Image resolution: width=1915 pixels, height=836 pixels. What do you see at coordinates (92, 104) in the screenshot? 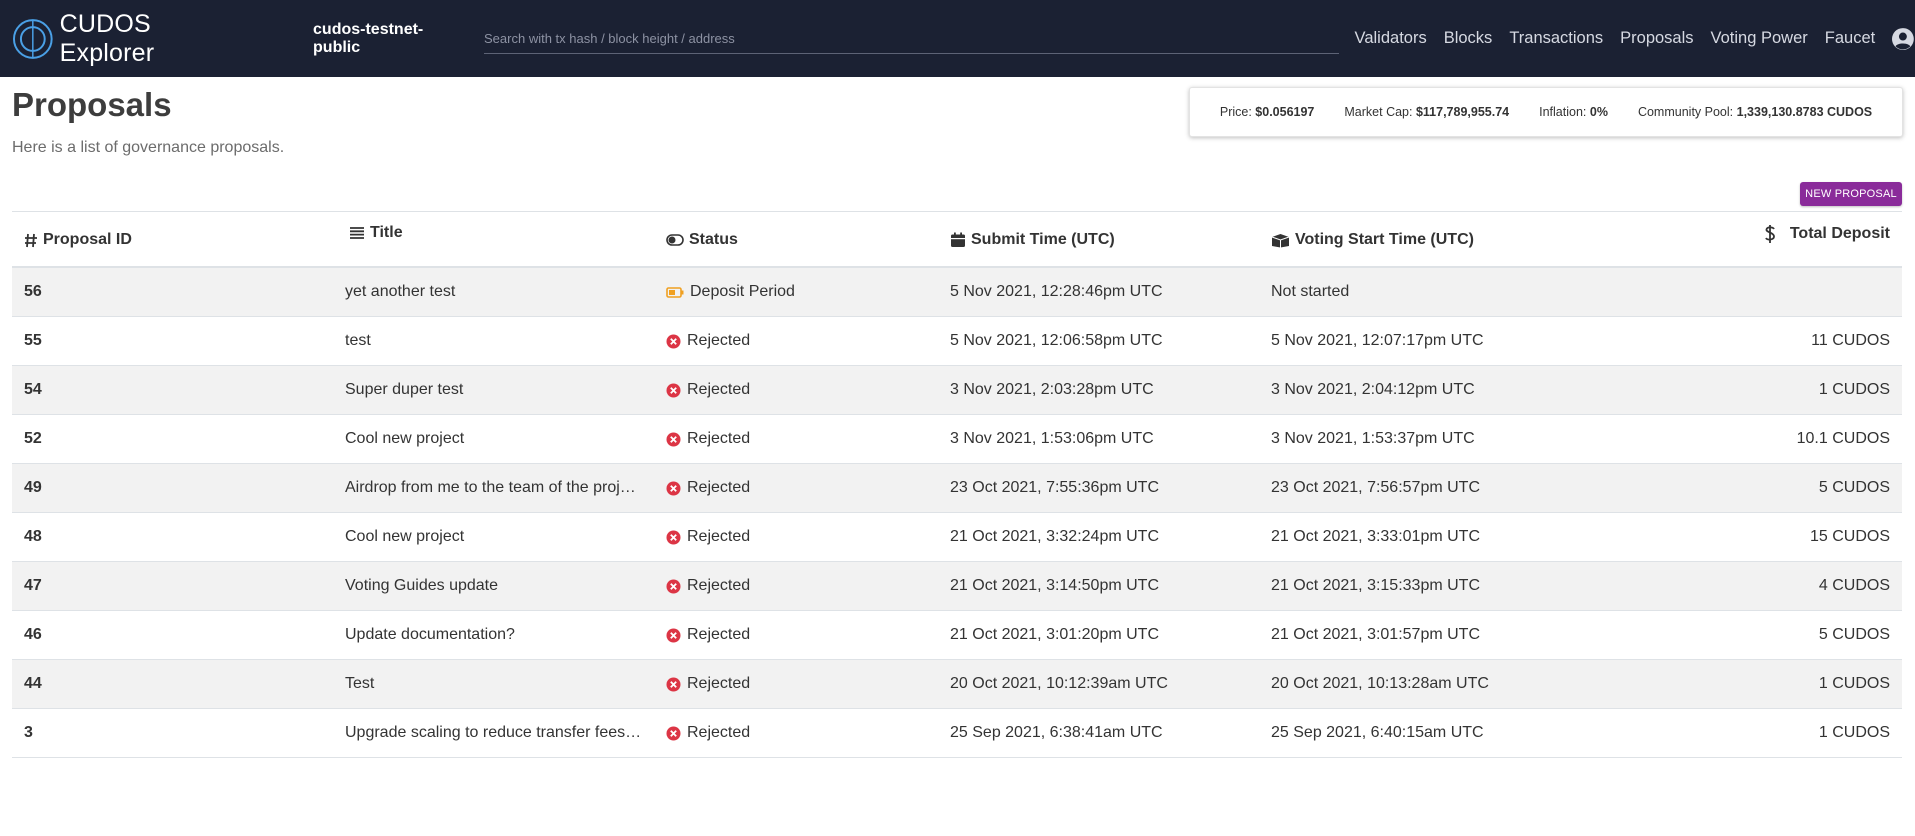
I see `page-title: Proposals` at bounding box center [92, 104].